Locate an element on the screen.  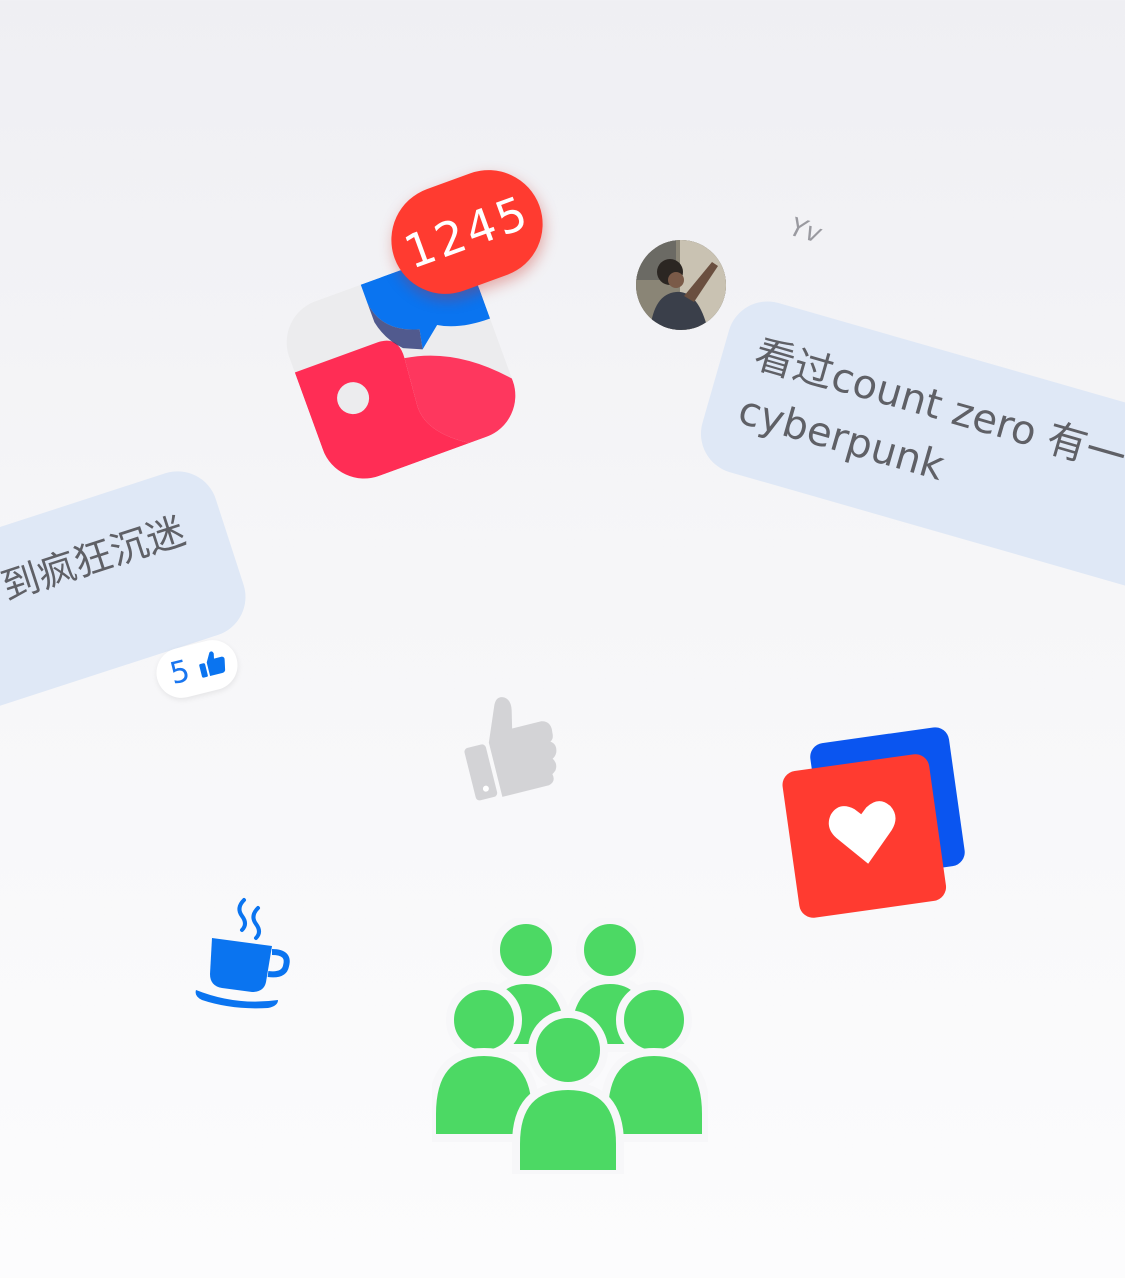
like-count: 5 is located at coordinates (180, 673).